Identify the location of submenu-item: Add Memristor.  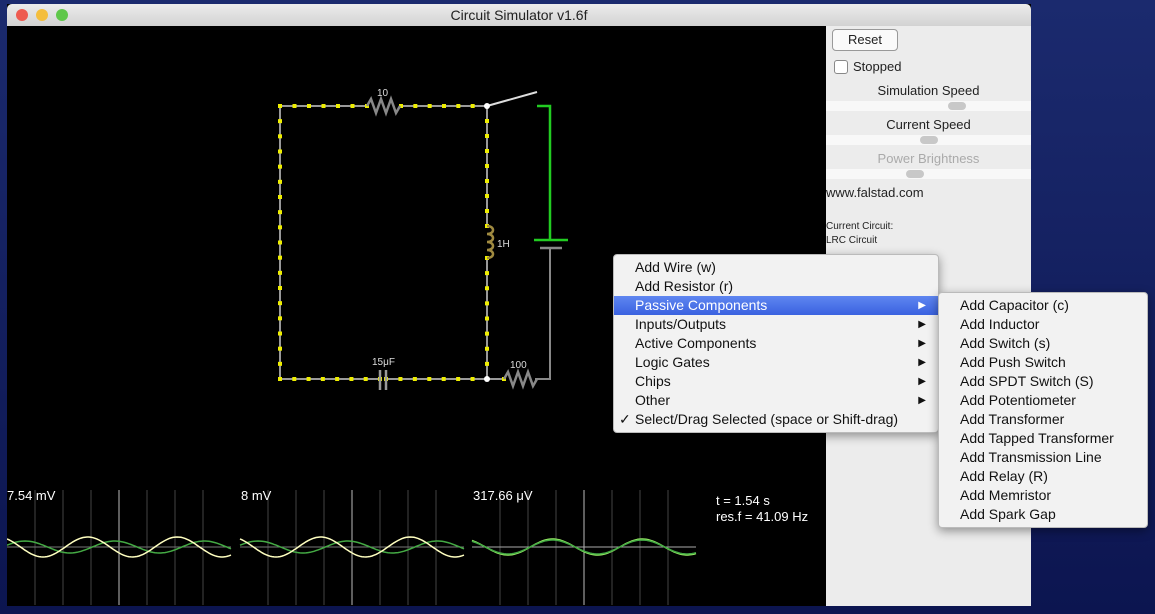
(1043, 495).